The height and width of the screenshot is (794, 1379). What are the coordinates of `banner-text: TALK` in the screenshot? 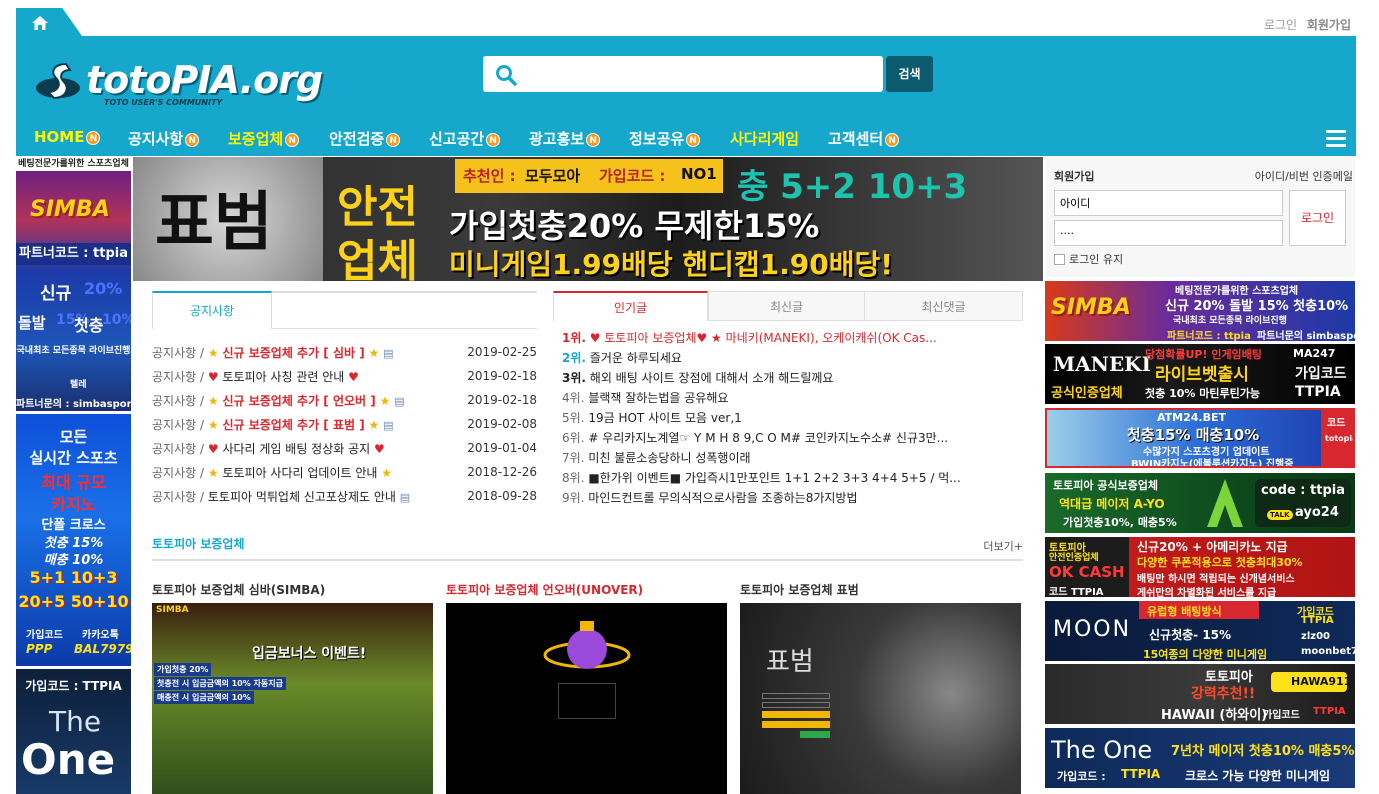 It's located at (1280, 515).